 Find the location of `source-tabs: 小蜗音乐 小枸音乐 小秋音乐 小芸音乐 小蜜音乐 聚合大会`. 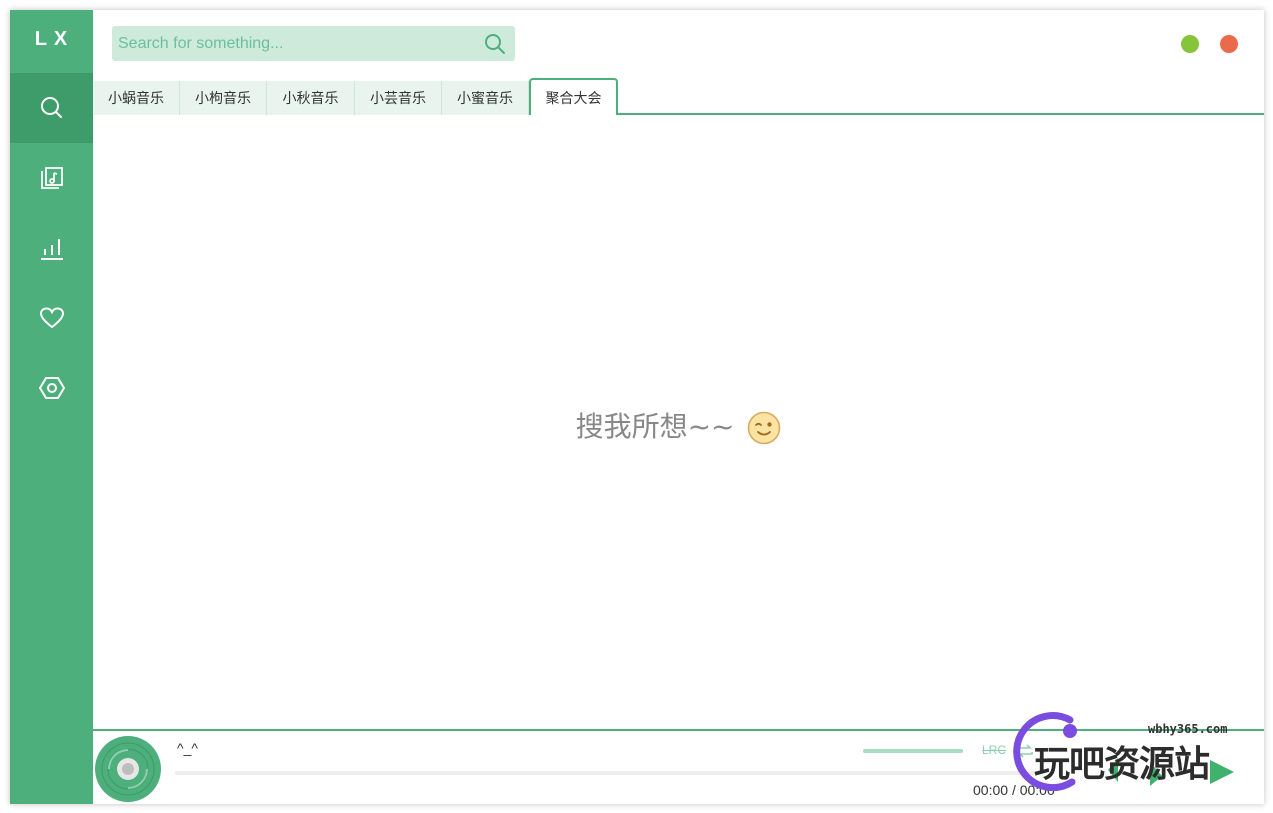

source-tabs: 小蜗音乐 小枸音乐 小秋音乐 小芸音乐 小蜜音乐 聚合大会 is located at coordinates (678, 96).